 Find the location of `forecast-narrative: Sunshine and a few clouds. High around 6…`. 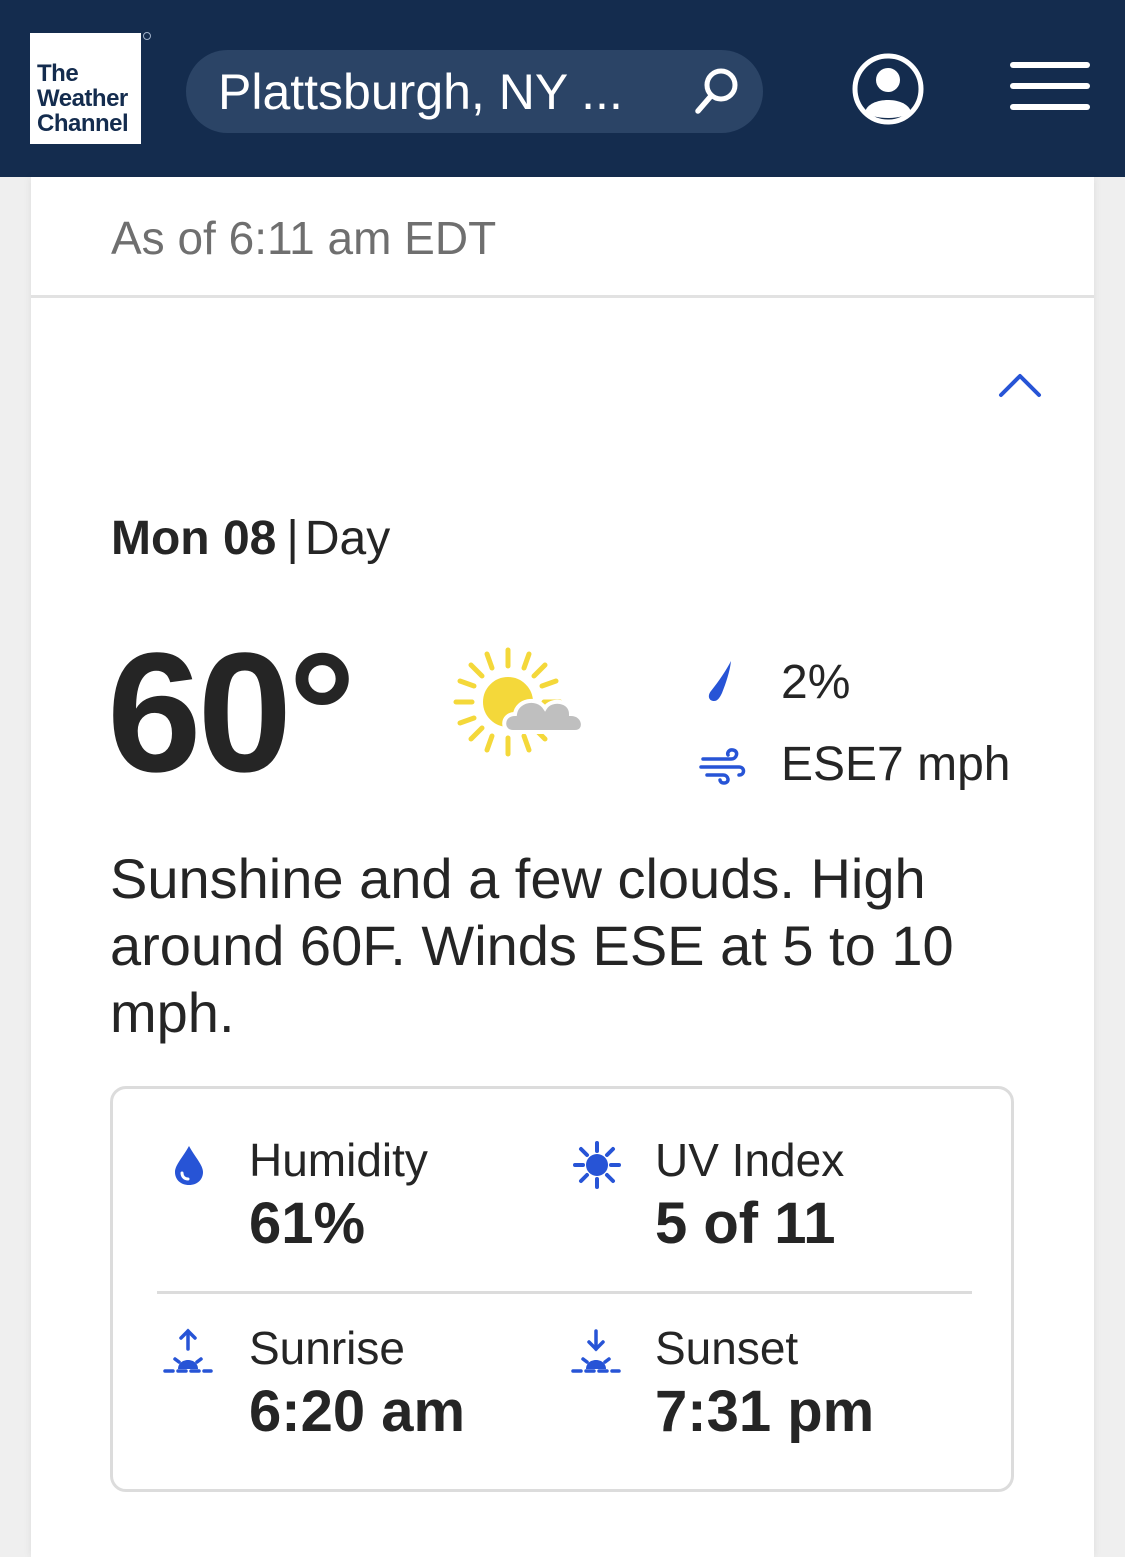

forecast-narrative: Sunshine and a few clouds. High around 6… is located at coordinates (532, 945).